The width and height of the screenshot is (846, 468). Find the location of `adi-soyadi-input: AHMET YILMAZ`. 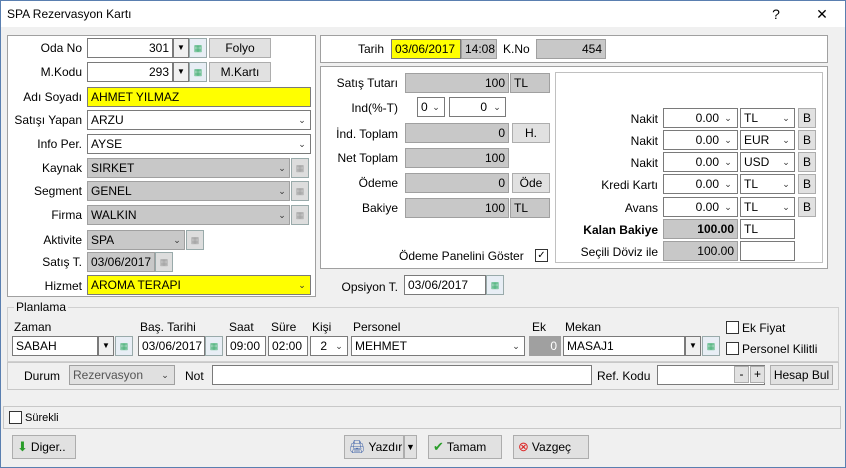

adi-soyadi-input: AHMET YILMAZ is located at coordinates (199, 97).